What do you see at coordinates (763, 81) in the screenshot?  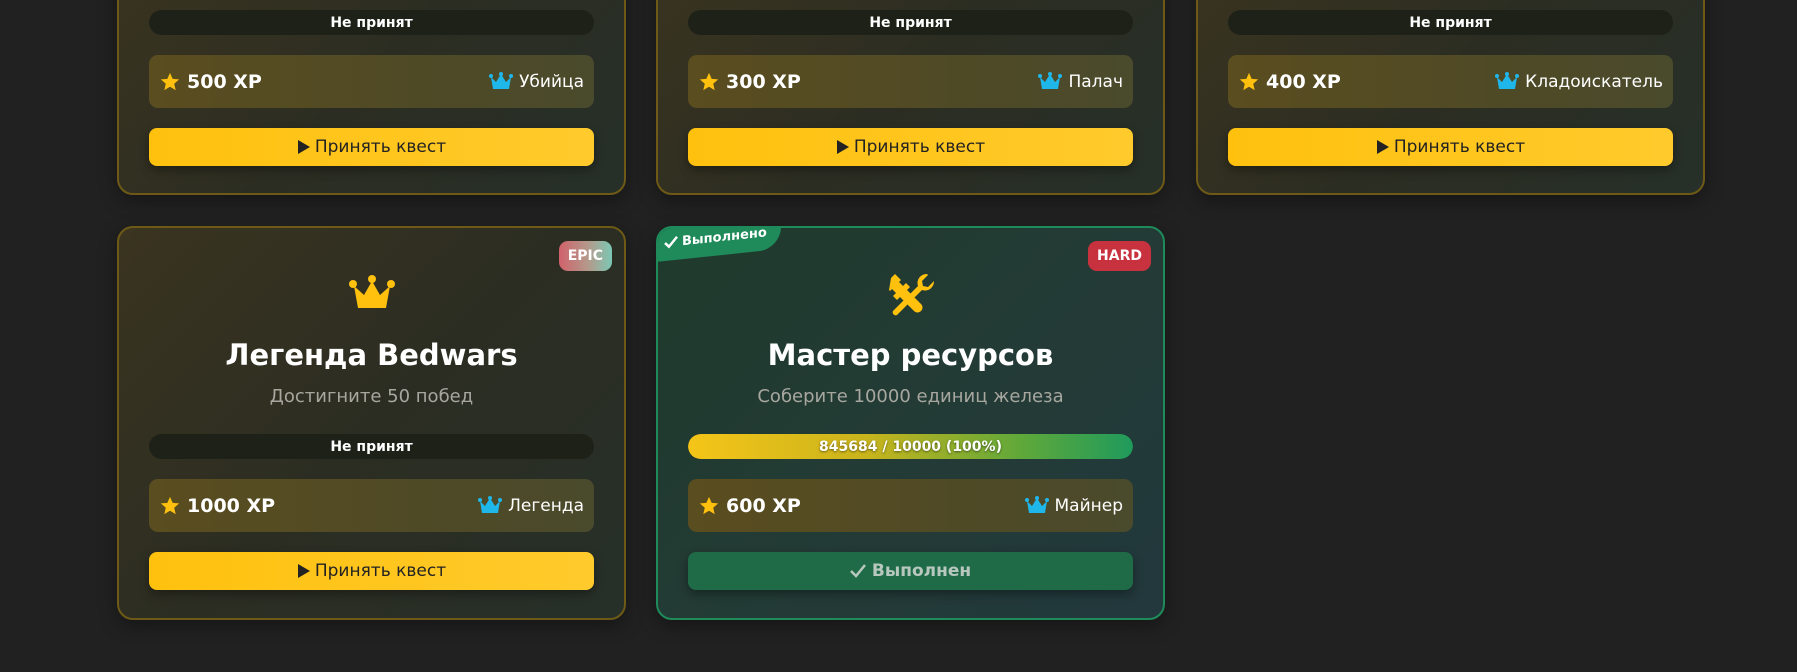 I see `xp-value: 300 XP` at bounding box center [763, 81].